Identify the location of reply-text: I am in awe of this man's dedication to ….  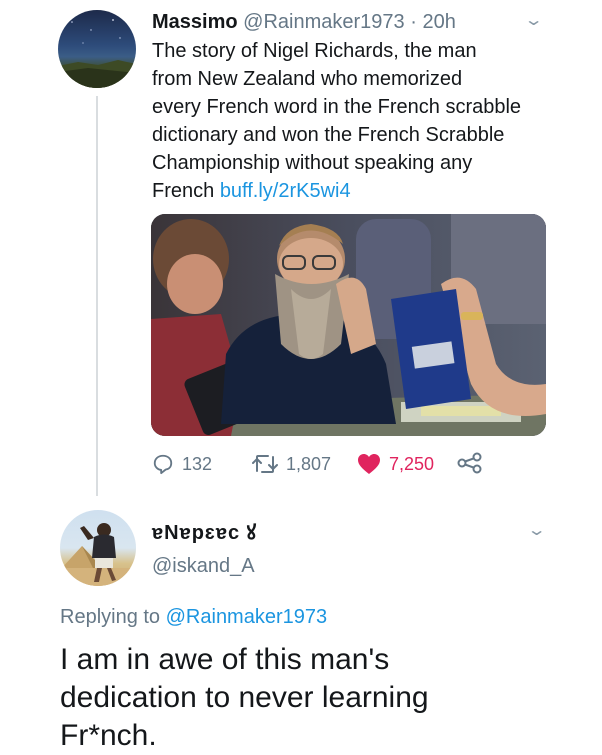
(320, 698).